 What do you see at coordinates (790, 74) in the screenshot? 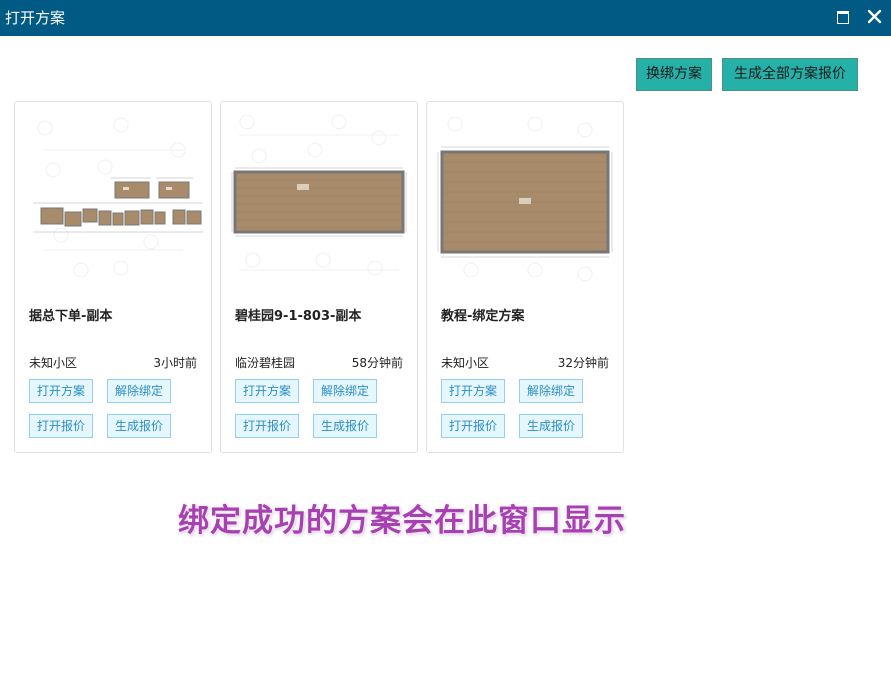
I see `generate-all-quotes-button: 生成全部方案报价` at bounding box center [790, 74].